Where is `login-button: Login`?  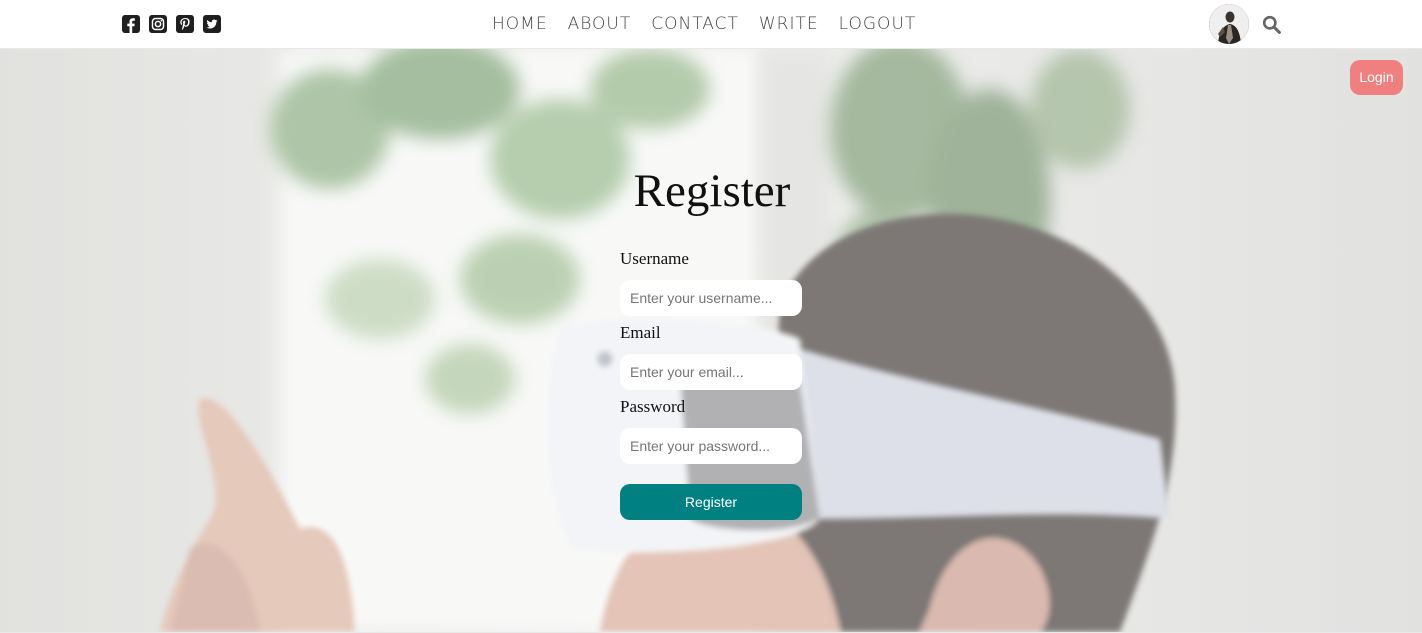 login-button: Login is located at coordinates (1376, 77).